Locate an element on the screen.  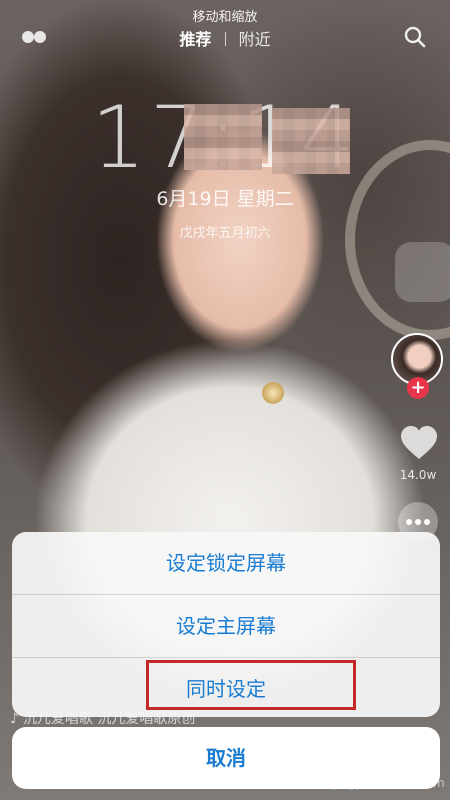
tab-divider is located at coordinates (225, 39).